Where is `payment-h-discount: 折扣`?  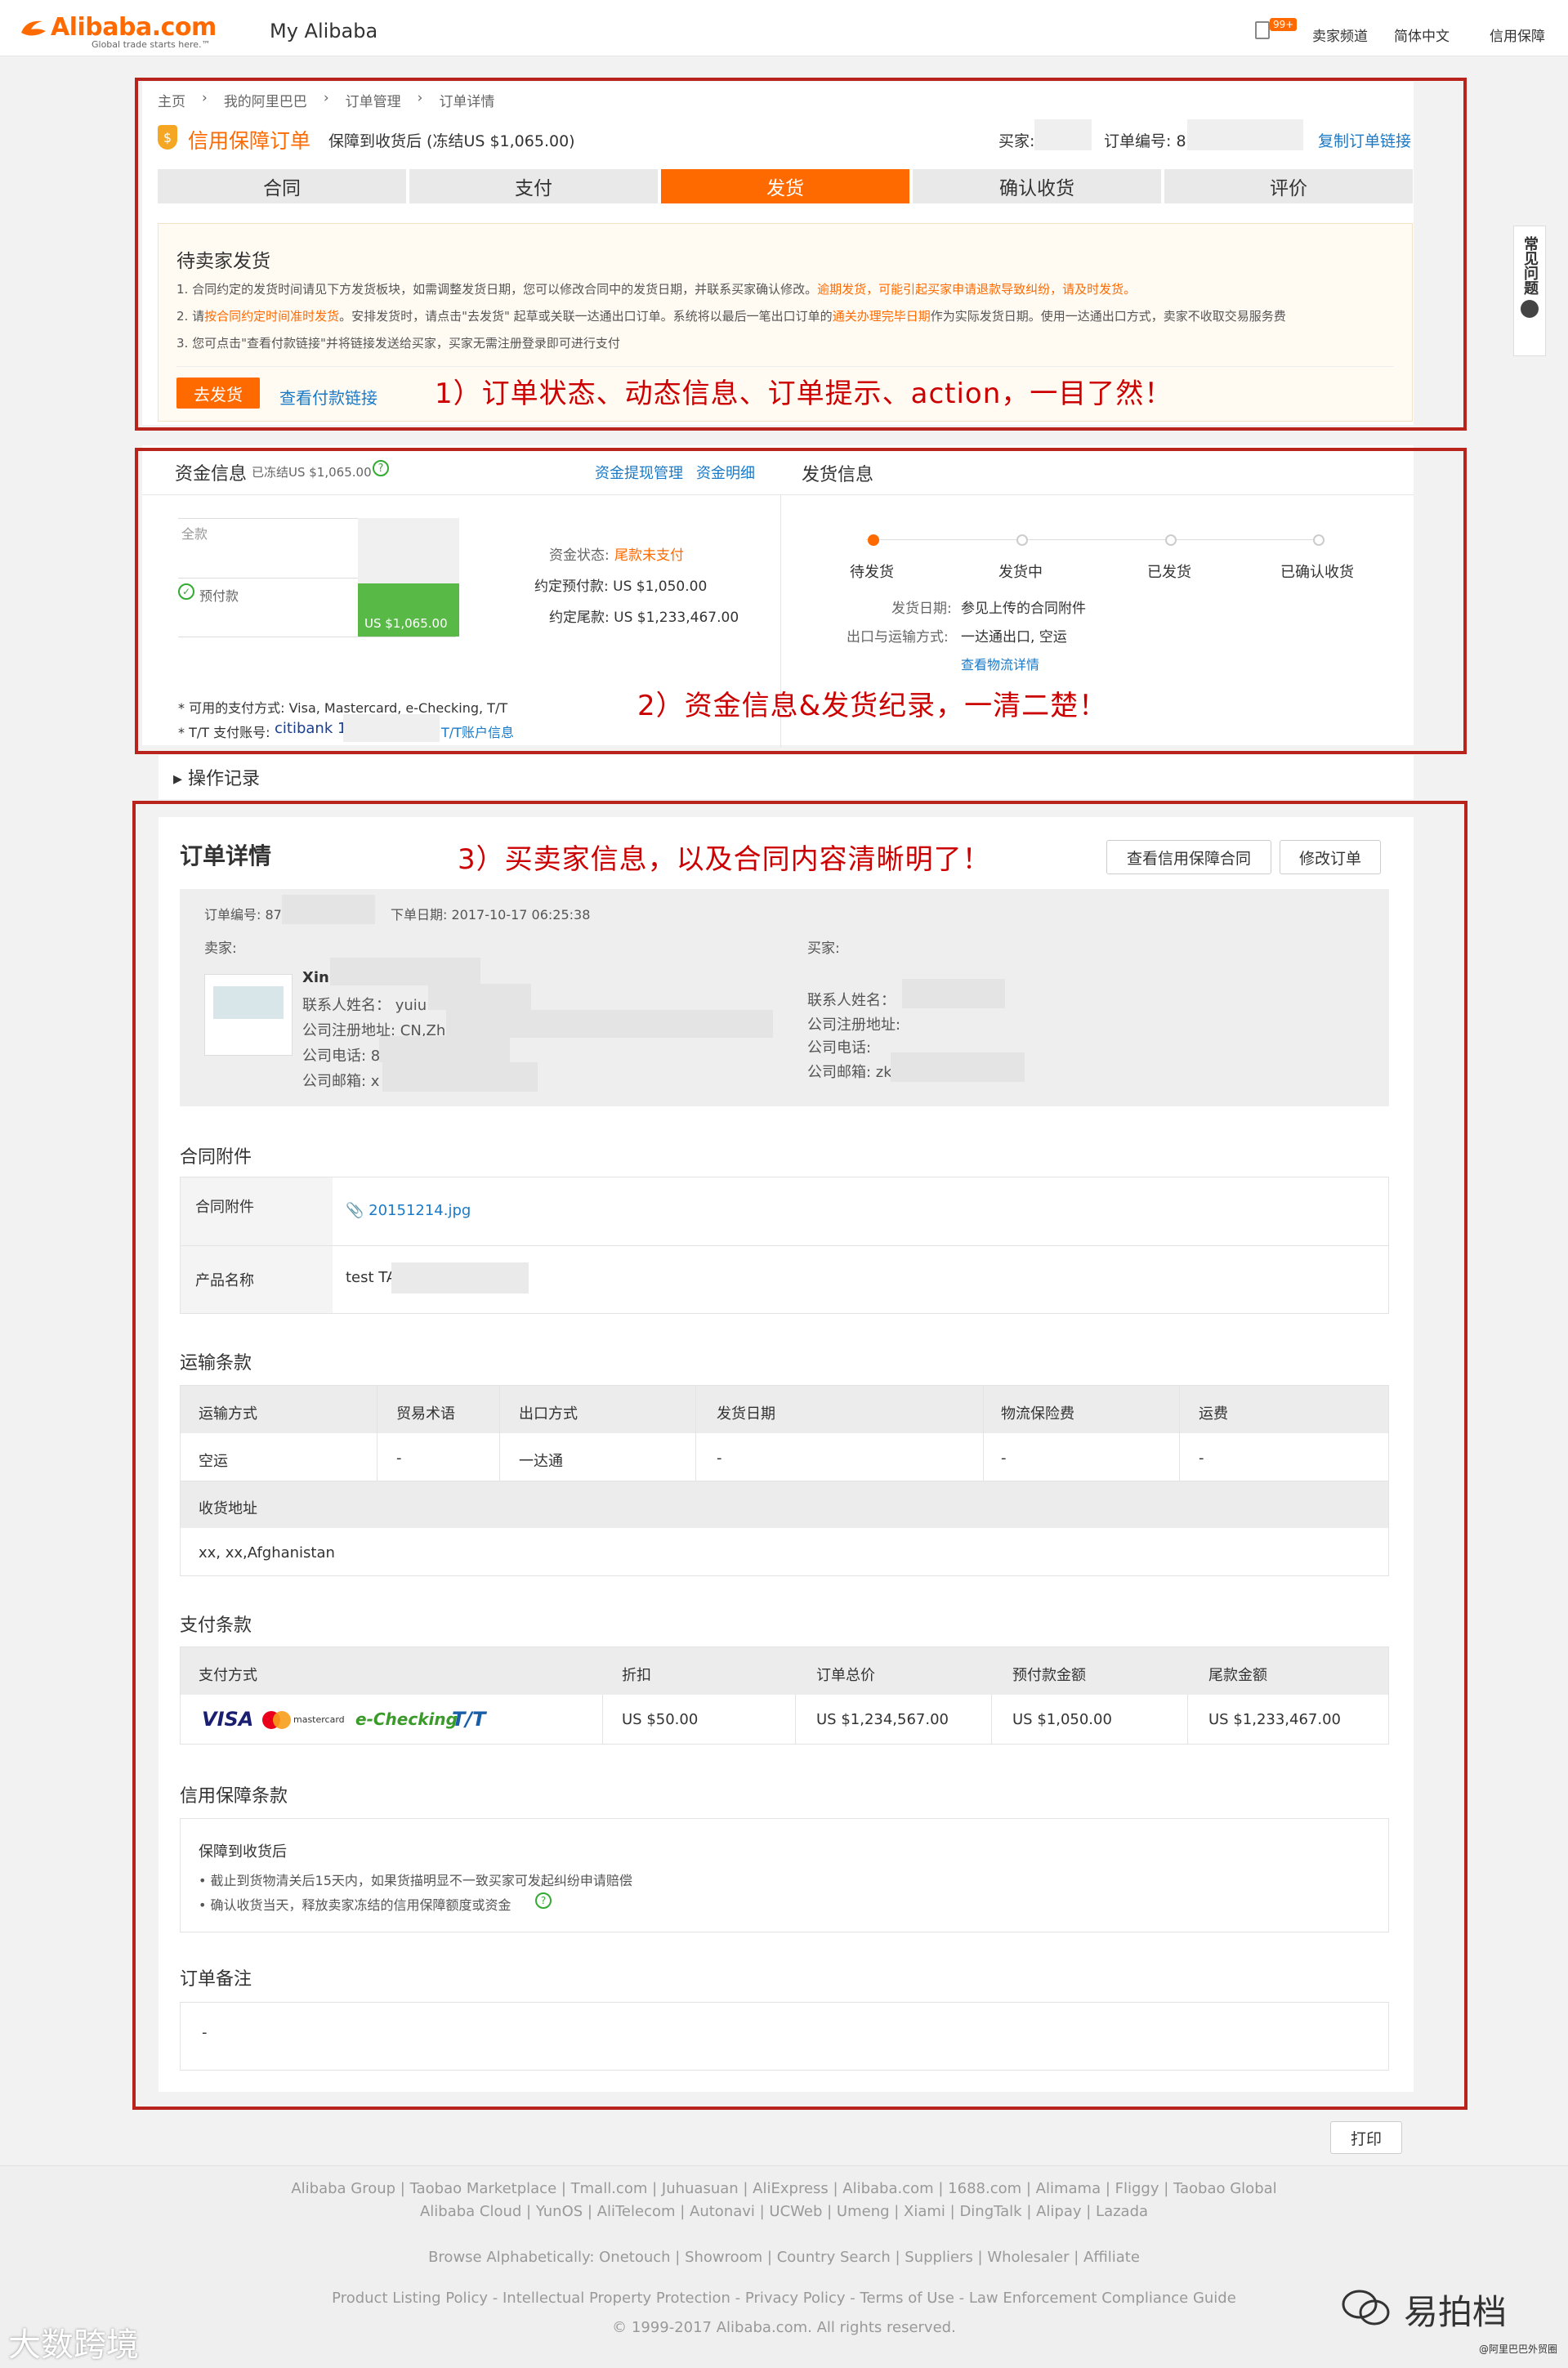 payment-h-discount: 折扣 is located at coordinates (636, 1676).